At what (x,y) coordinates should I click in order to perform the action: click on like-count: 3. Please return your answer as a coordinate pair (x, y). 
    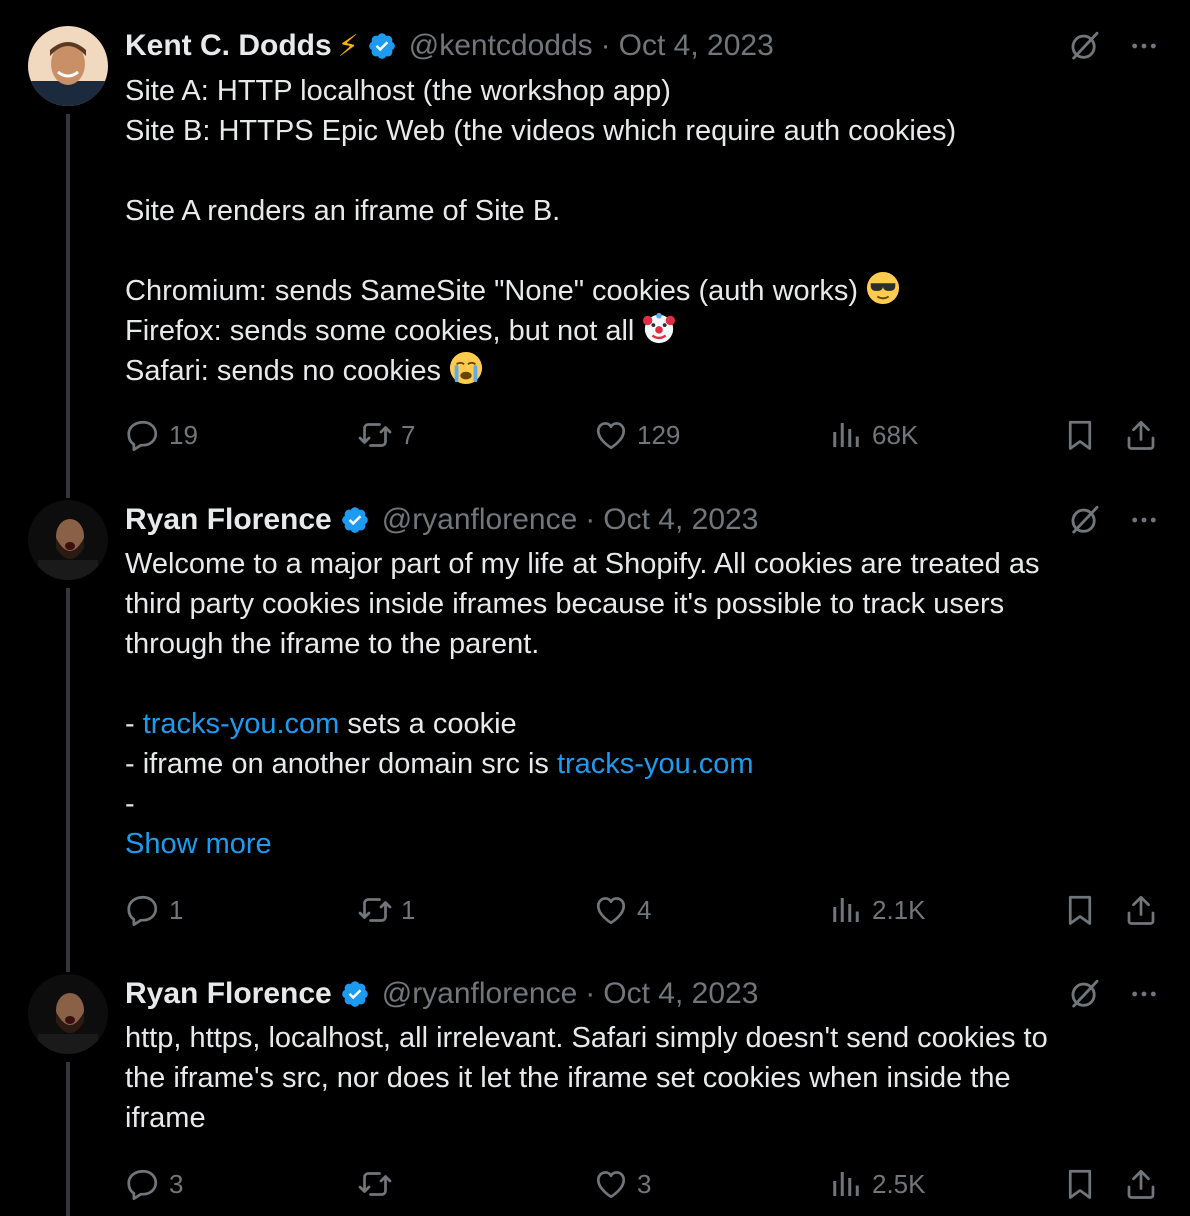
    Looking at the image, I should click on (644, 1183).